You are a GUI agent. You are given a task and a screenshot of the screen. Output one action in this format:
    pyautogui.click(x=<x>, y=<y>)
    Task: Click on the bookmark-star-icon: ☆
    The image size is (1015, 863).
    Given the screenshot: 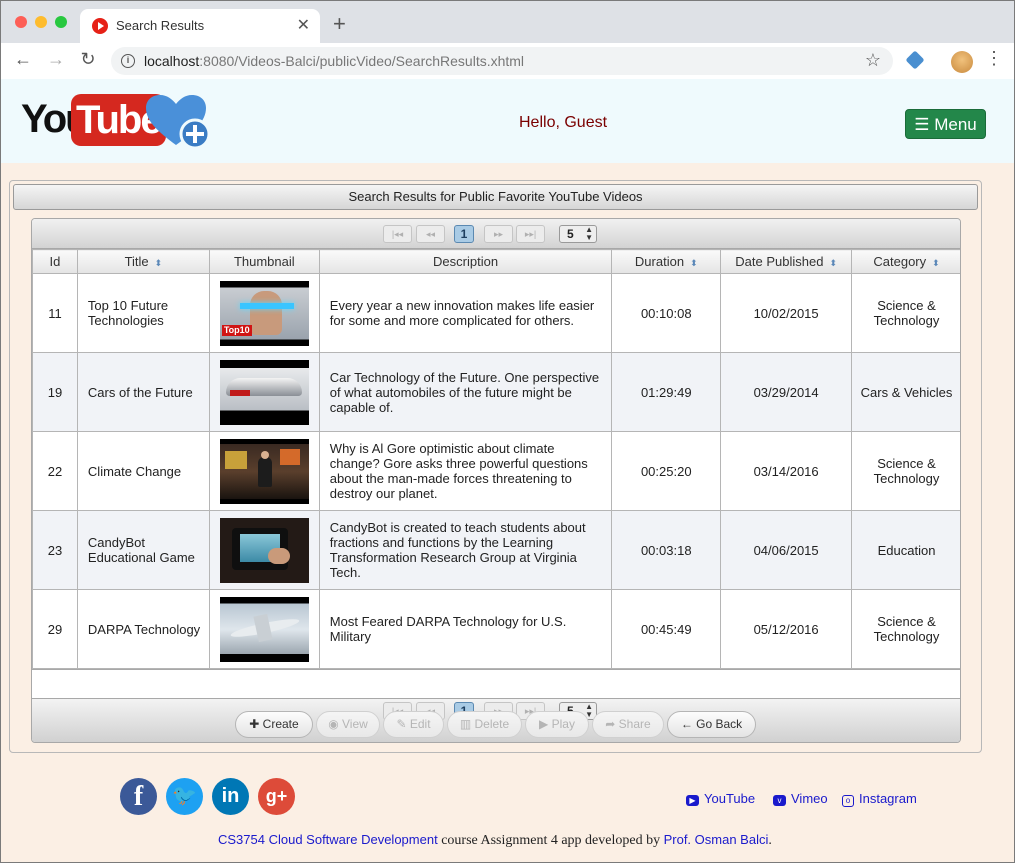 What is the action you would take?
    pyautogui.click(x=873, y=60)
    